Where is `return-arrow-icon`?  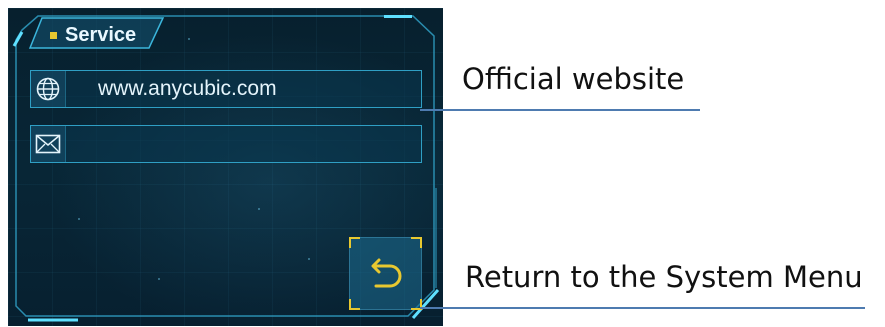 return-arrow-icon is located at coordinates (386, 272).